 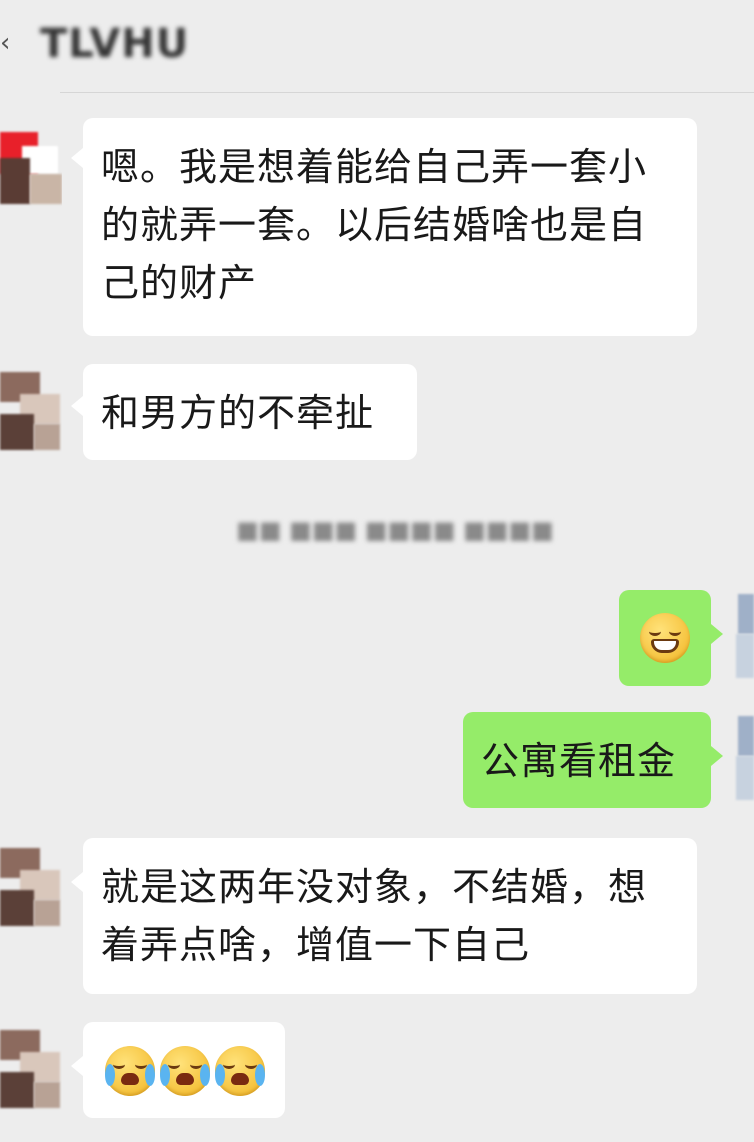 I want to click on message-bubble-5: 就是这两年没对象，不结婚，想着弄点啥，增值一下自己, so click(x=390, y=916).